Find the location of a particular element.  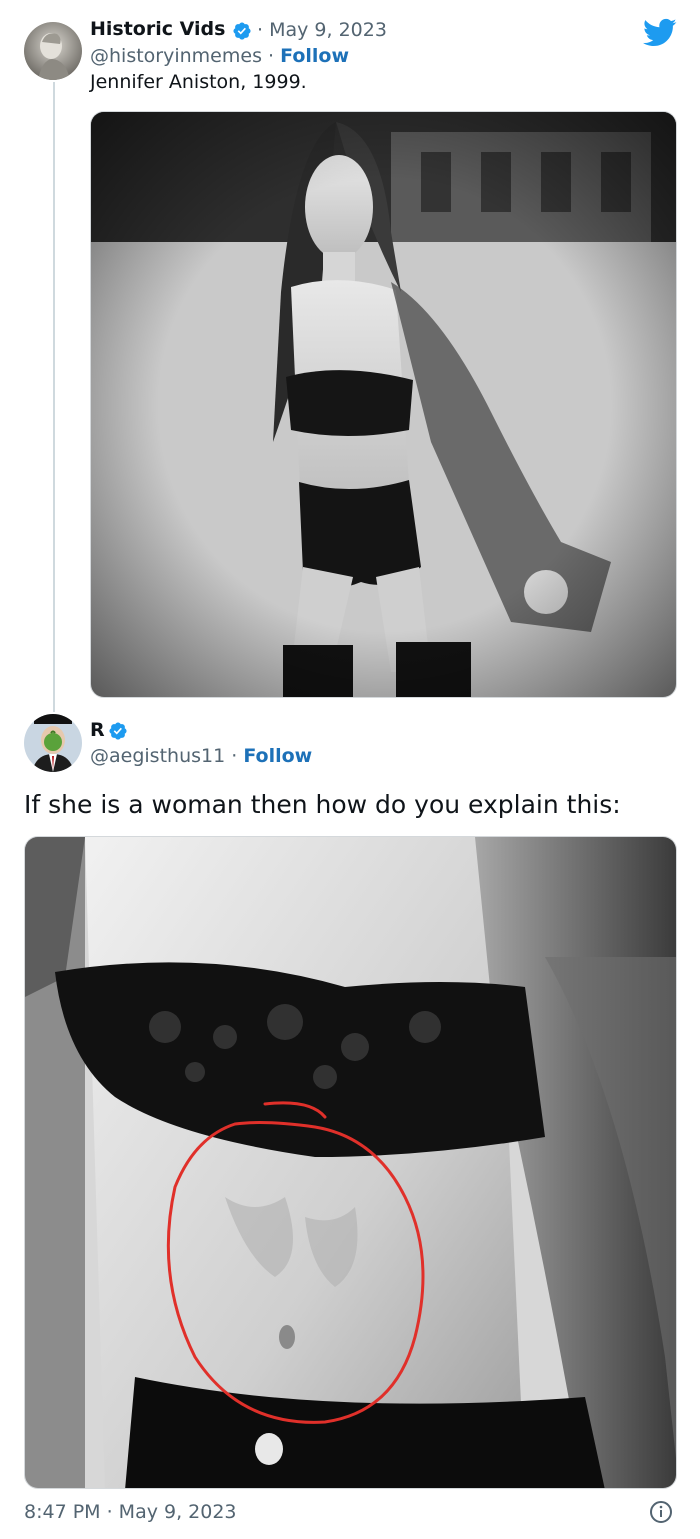

tweet-date-line: · May 9, 2023 is located at coordinates (322, 30).